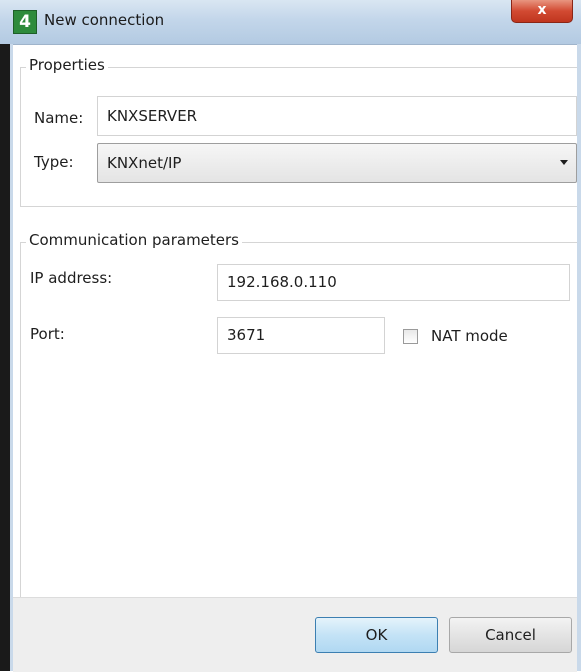 The width and height of the screenshot is (581, 672). What do you see at coordinates (144, 163) in the screenshot?
I see `type-select-value: KNXnet/IP` at bounding box center [144, 163].